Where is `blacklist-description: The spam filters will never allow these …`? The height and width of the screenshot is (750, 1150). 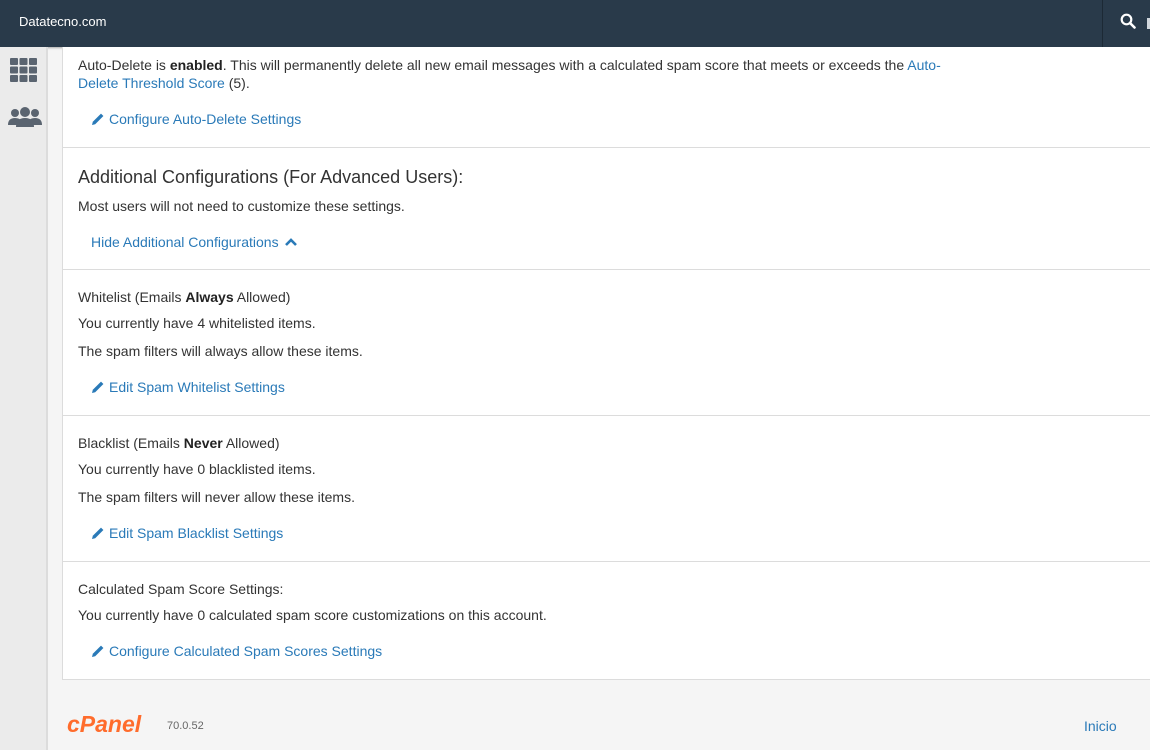
blacklist-description: The spam filters will never allow these … is located at coordinates (216, 497).